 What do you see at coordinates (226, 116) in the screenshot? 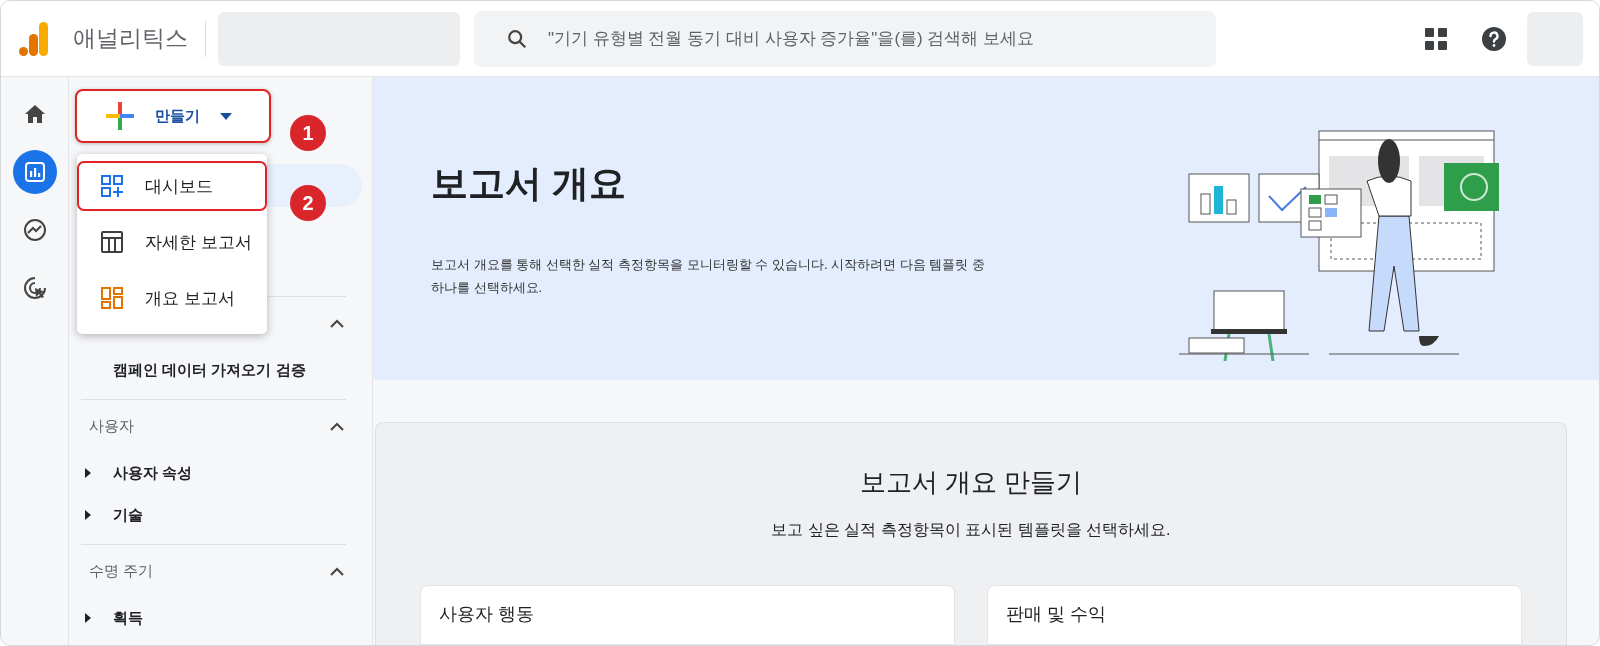
I see `dropdown-caret-icon` at bounding box center [226, 116].